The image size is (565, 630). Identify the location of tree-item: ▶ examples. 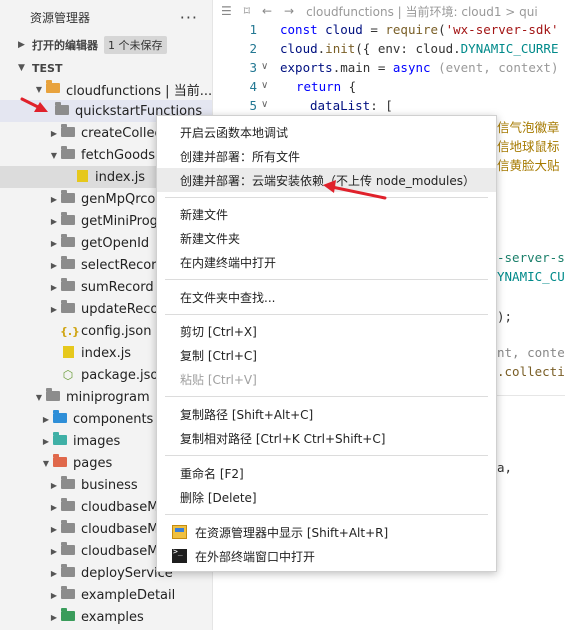
(106, 617).